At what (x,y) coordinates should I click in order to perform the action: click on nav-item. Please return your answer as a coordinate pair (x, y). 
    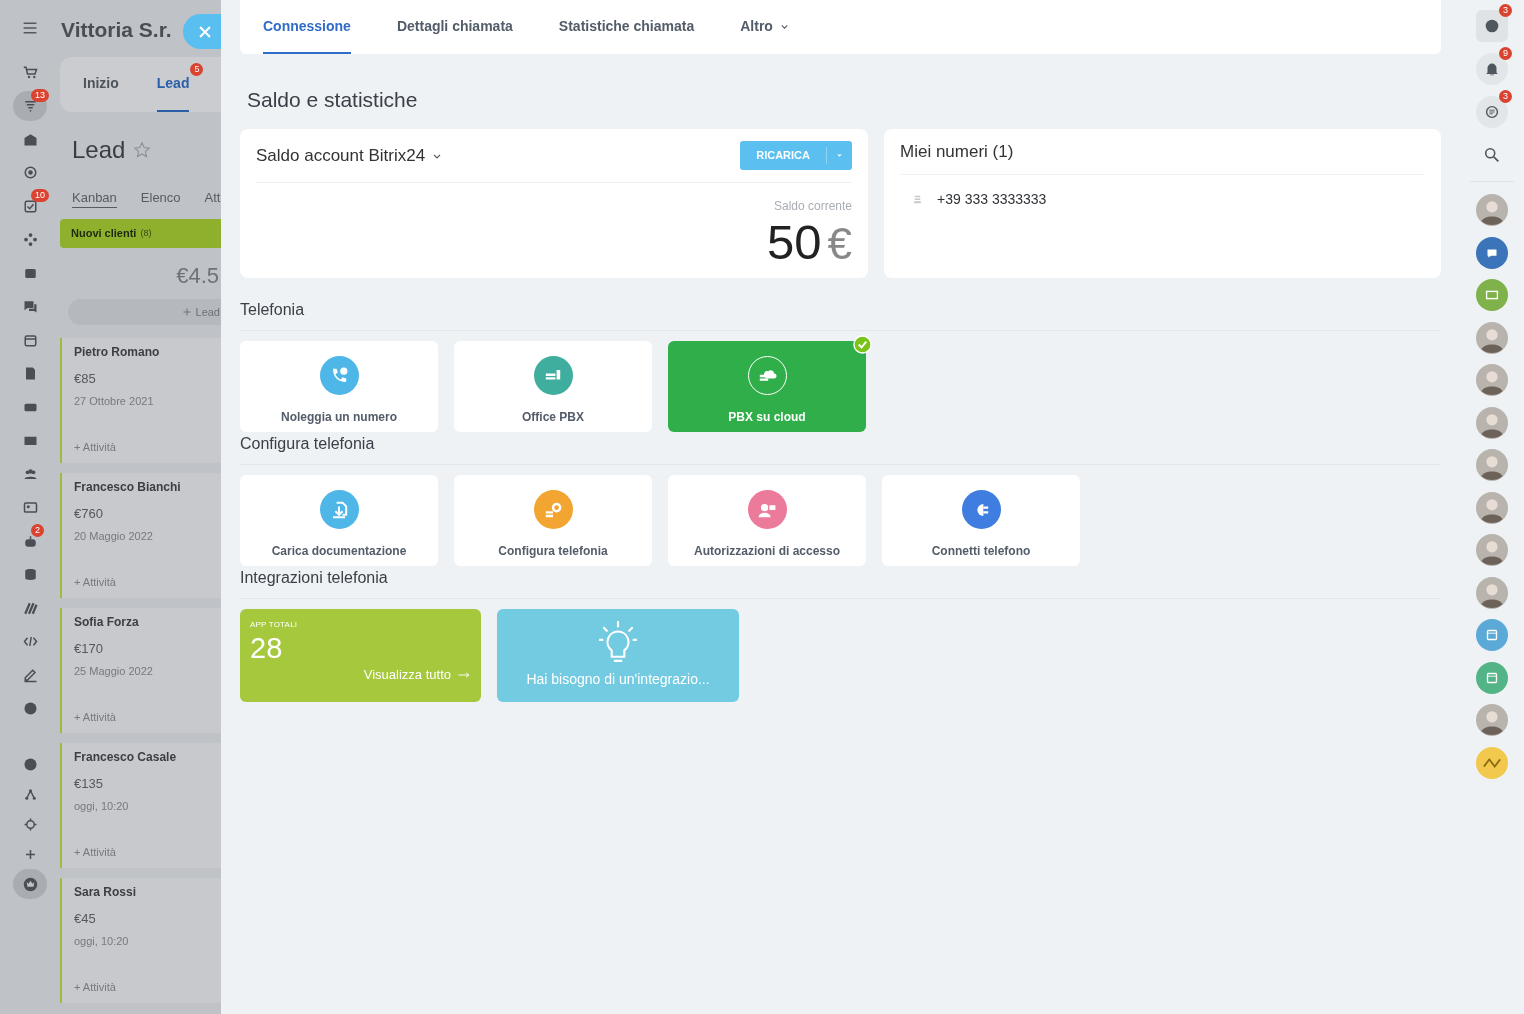
    Looking at the image, I should click on (30, 884).